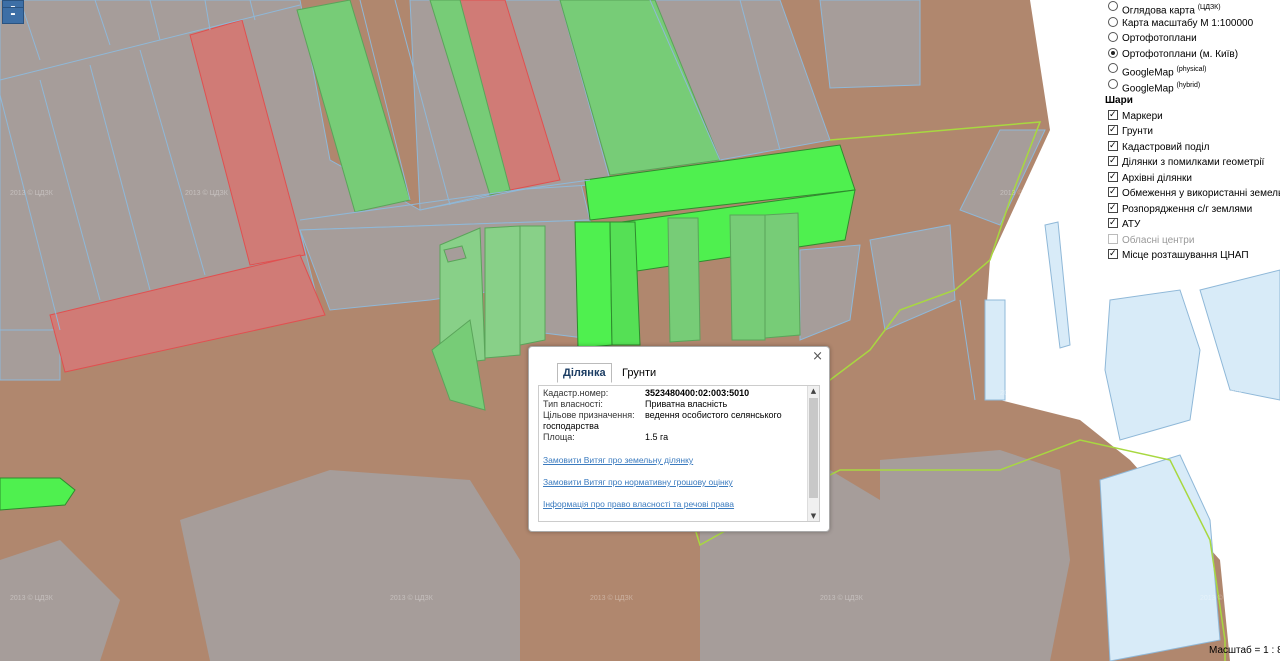  Describe the element at coordinates (817, 356) in the screenshot. I see `close-icon: ×` at that location.